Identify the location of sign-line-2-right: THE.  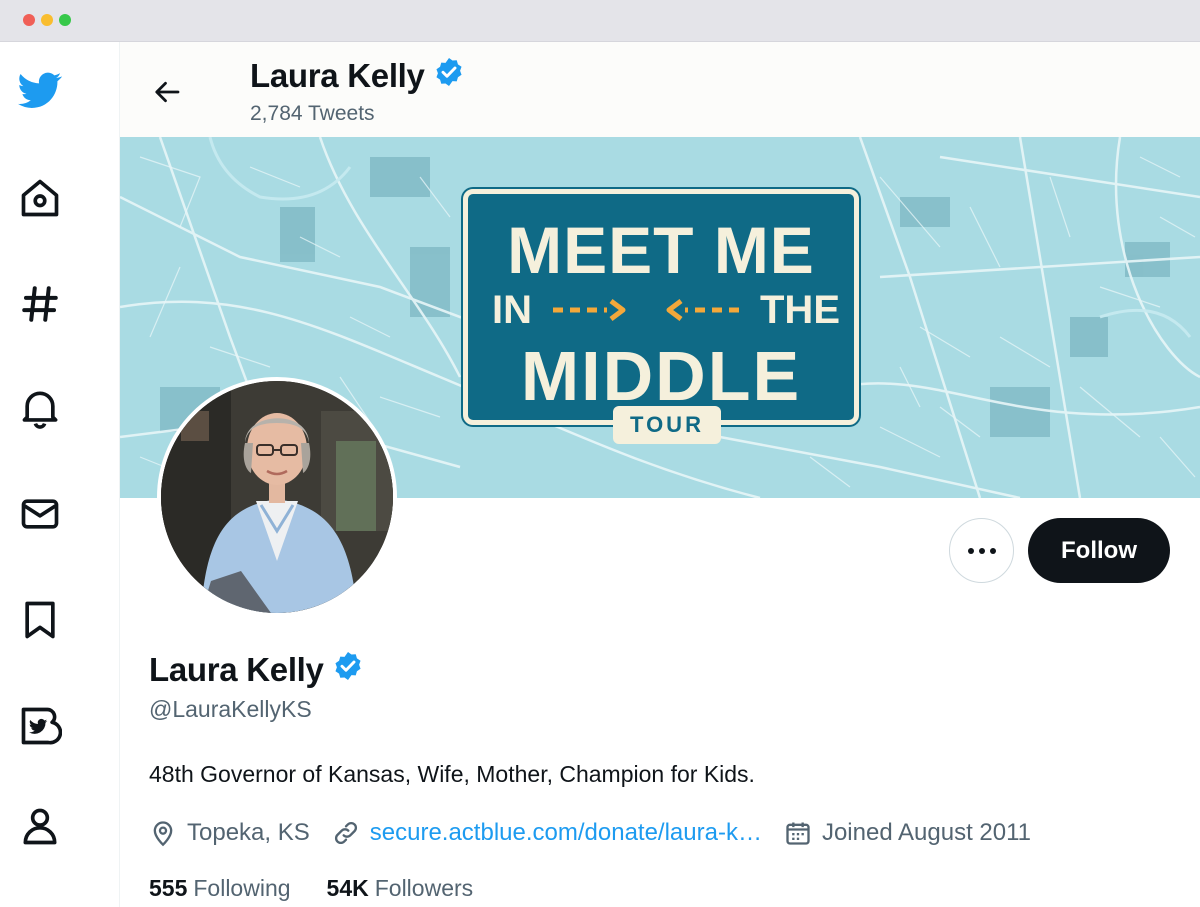
(800, 309).